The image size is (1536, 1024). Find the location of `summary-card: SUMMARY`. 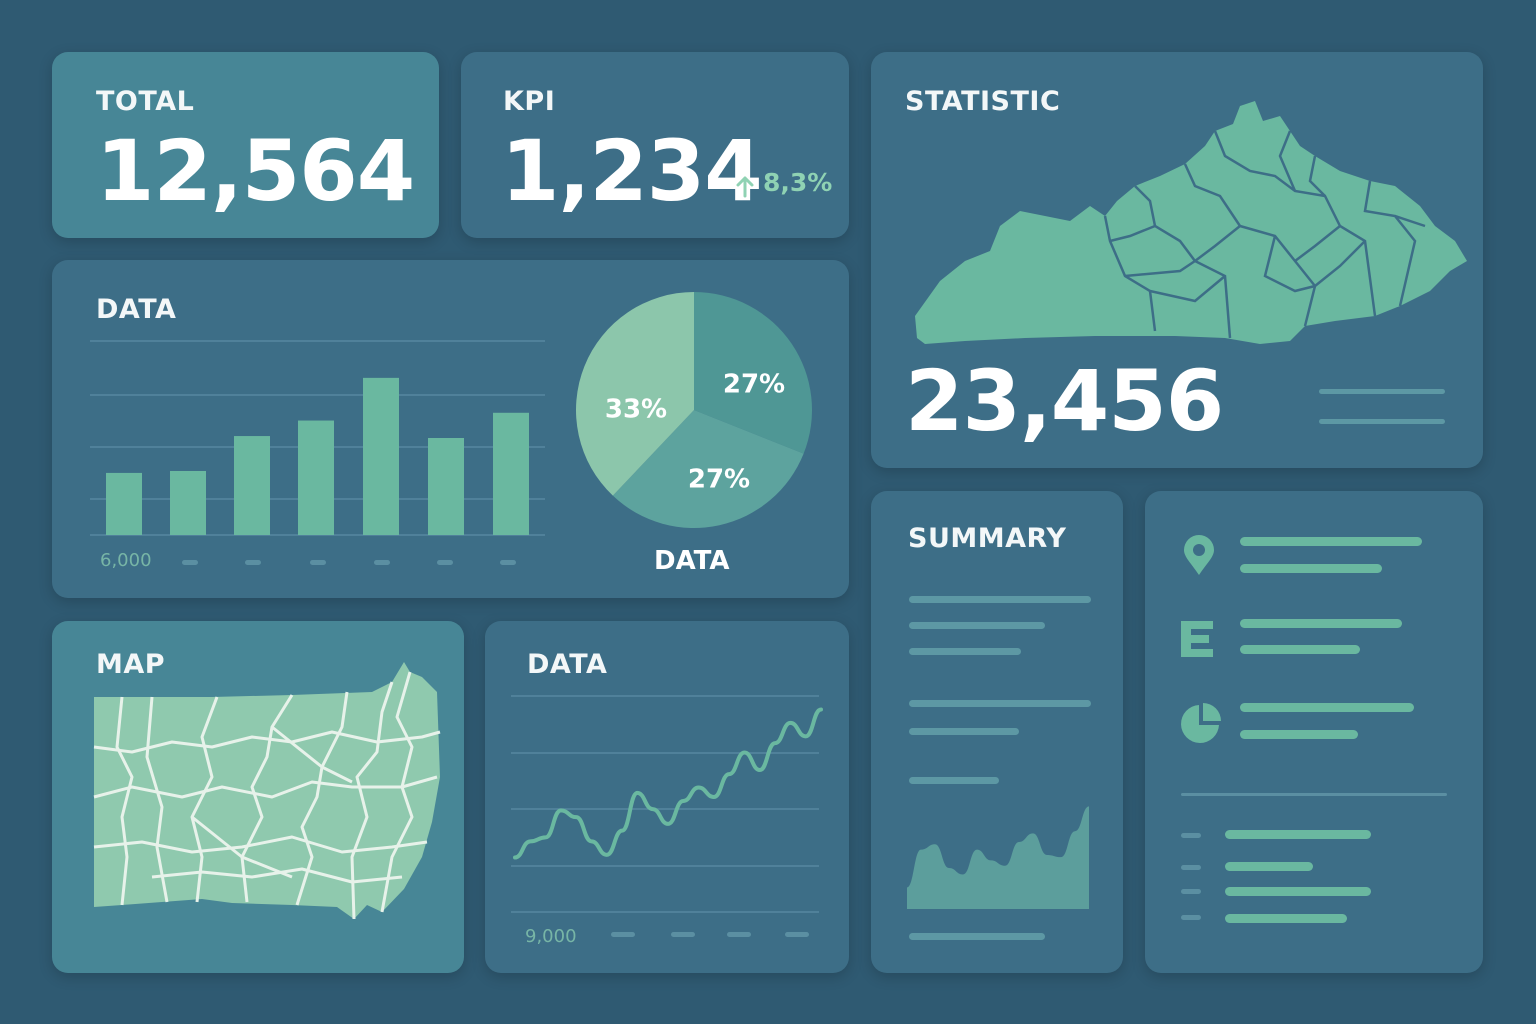

summary-card: SUMMARY is located at coordinates (997, 732).